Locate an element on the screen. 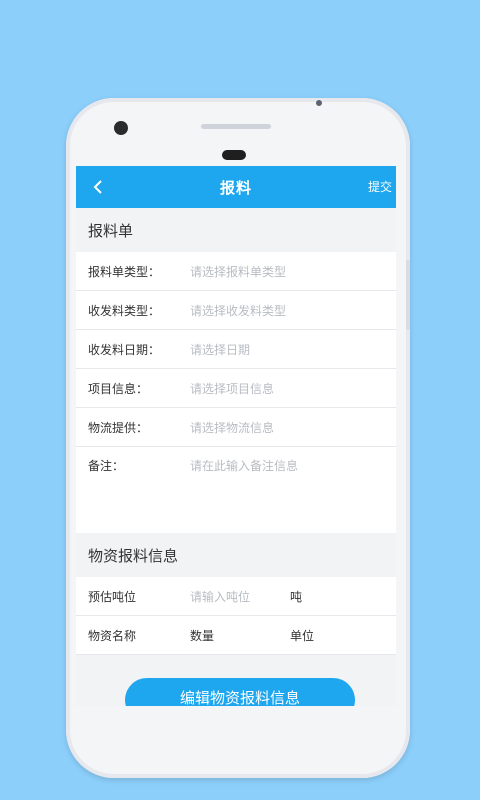  column-material-name: 物资名称 is located at coordinates (112, 635).